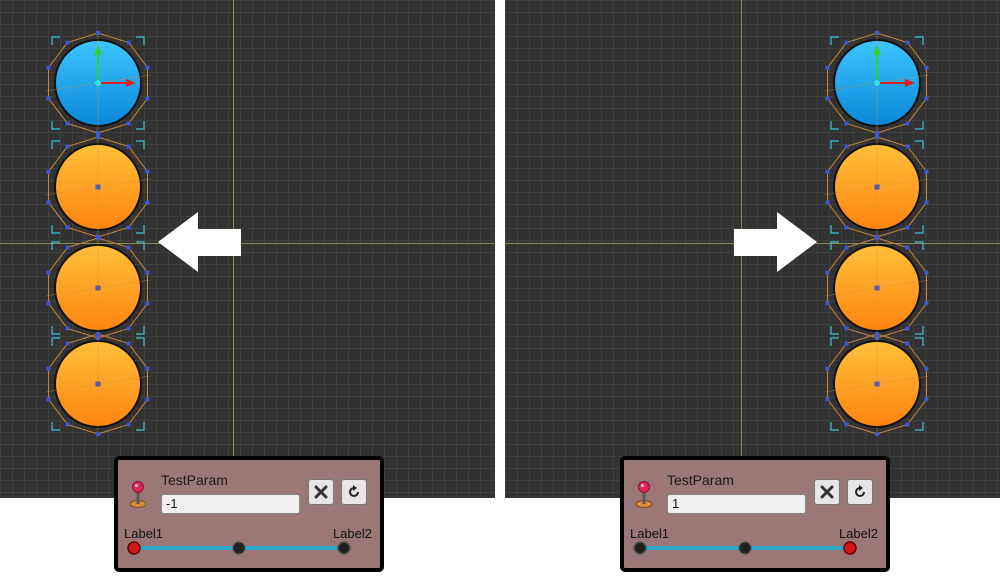 This screenshot has width=1000, height=581. What do you see at coordinates (230, 504) in the screenshot?
I see `param-value-input: -1` at bounding box center [230, 504].